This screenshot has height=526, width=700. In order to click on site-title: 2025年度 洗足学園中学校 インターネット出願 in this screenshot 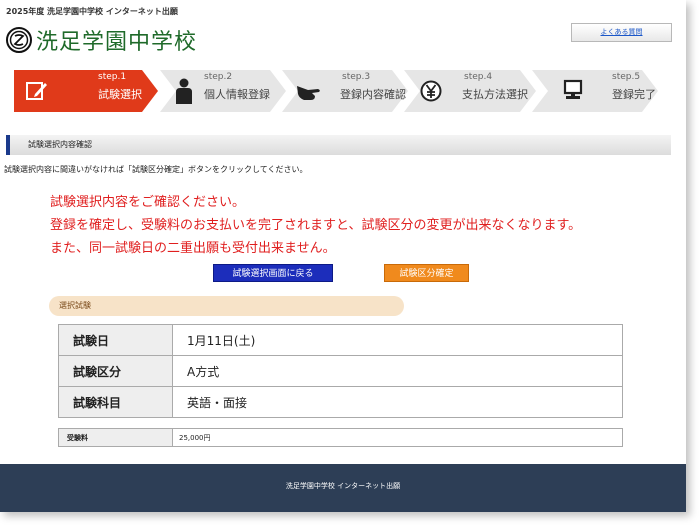, I will do `click(92, 11)`.